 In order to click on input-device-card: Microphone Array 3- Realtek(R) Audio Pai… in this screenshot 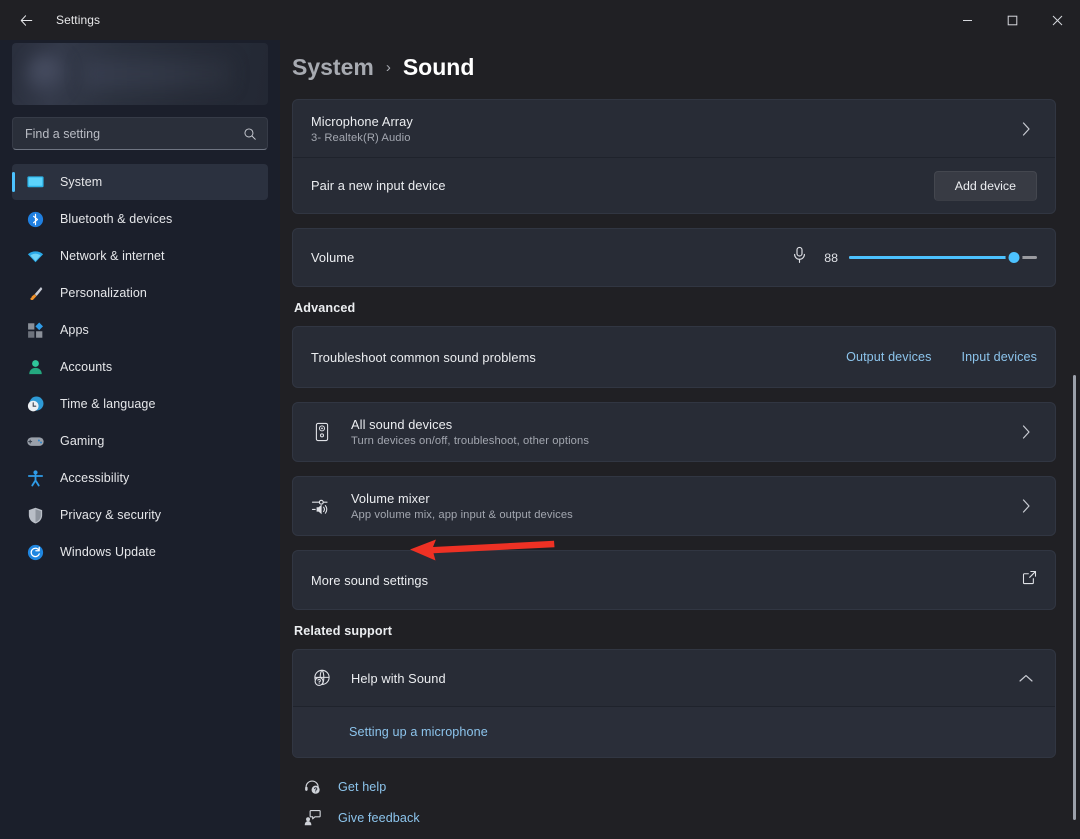, I will do `click(674, 156)`.